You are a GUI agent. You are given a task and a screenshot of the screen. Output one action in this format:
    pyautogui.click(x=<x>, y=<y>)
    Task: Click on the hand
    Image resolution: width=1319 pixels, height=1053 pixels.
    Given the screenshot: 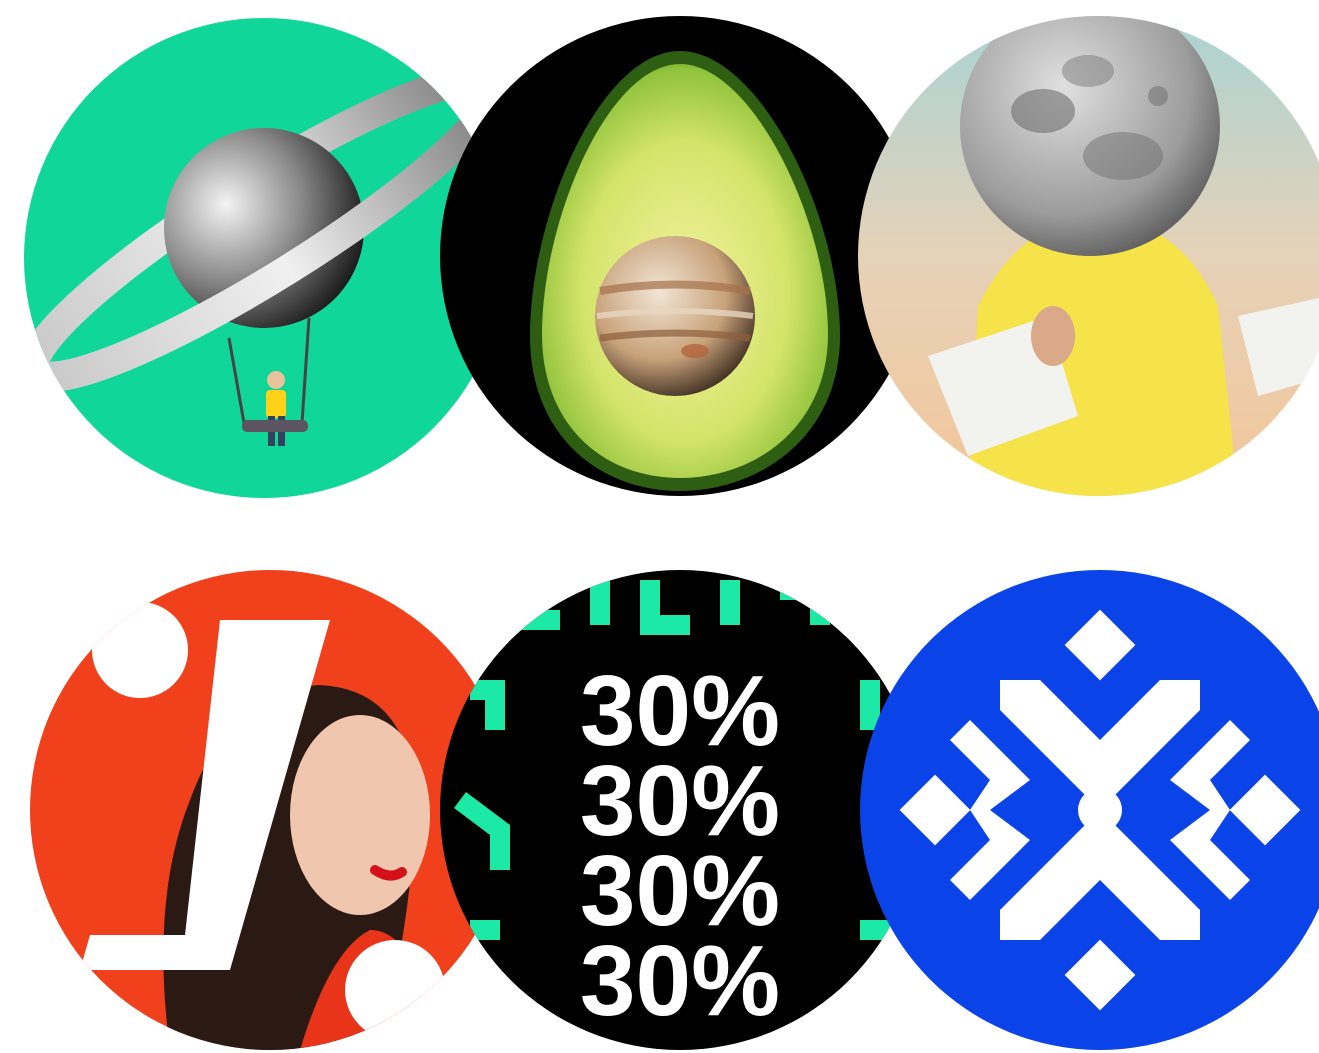 What is the action you would take?
    pyautogui.click(x=1053, y=336)
    